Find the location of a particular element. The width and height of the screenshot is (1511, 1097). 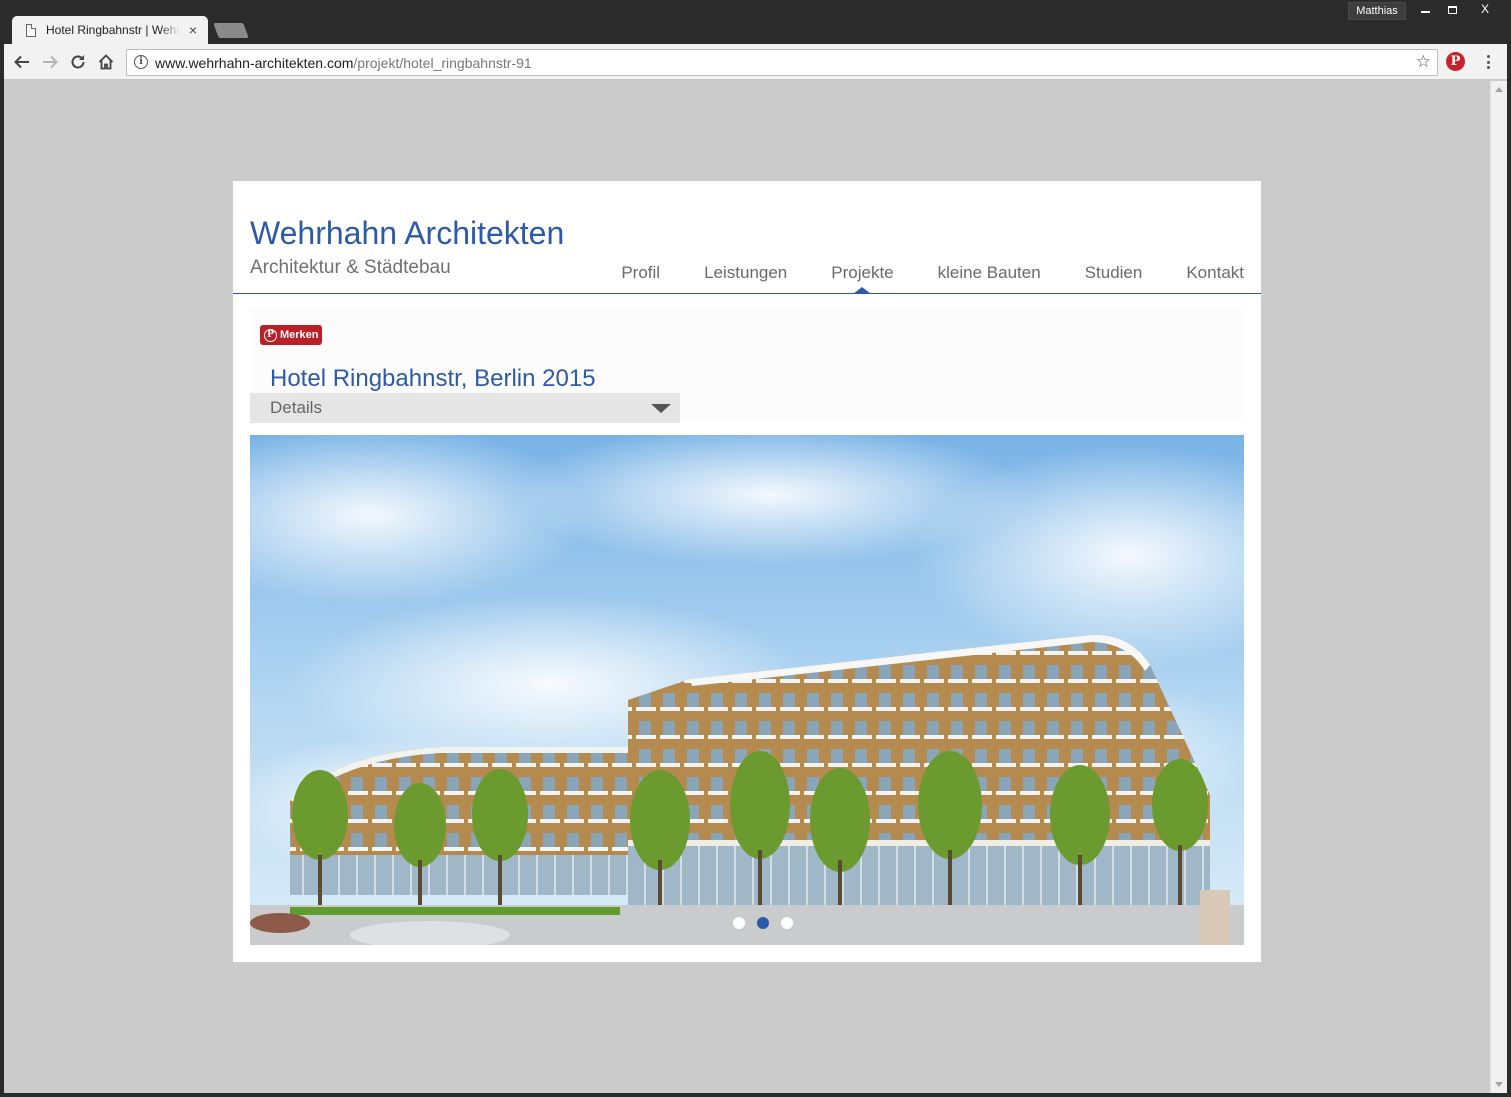

back-button is located at coordinates (22, 62).